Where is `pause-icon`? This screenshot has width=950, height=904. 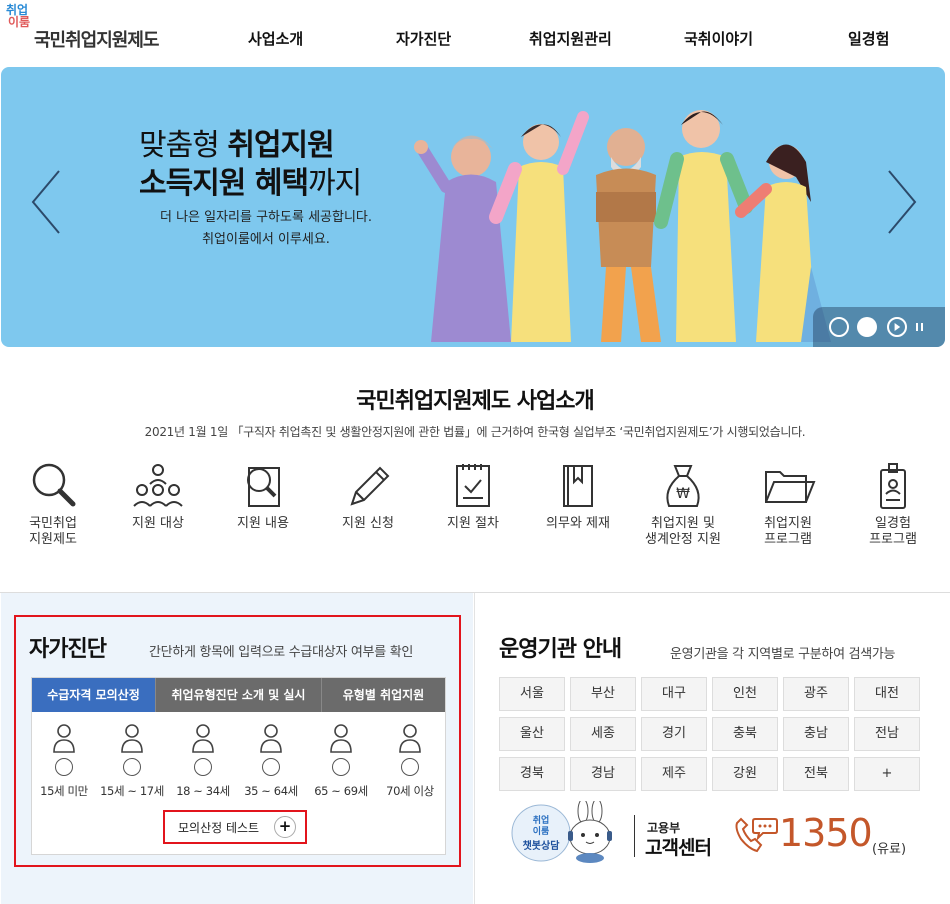
pause-icon is located at coordinates (920, 327).